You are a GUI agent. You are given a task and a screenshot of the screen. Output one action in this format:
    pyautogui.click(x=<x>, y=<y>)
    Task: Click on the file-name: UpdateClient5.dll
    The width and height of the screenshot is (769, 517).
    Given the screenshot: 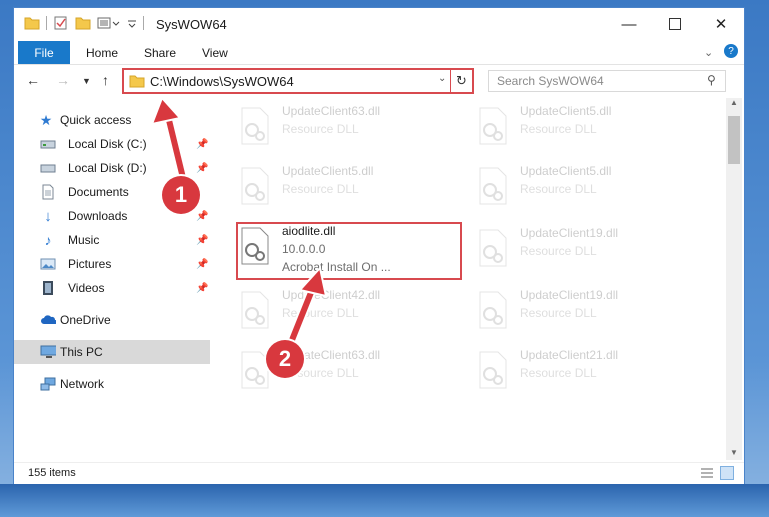 What is the action you would take?
    pyautogui.click(x=566, y=111)
    